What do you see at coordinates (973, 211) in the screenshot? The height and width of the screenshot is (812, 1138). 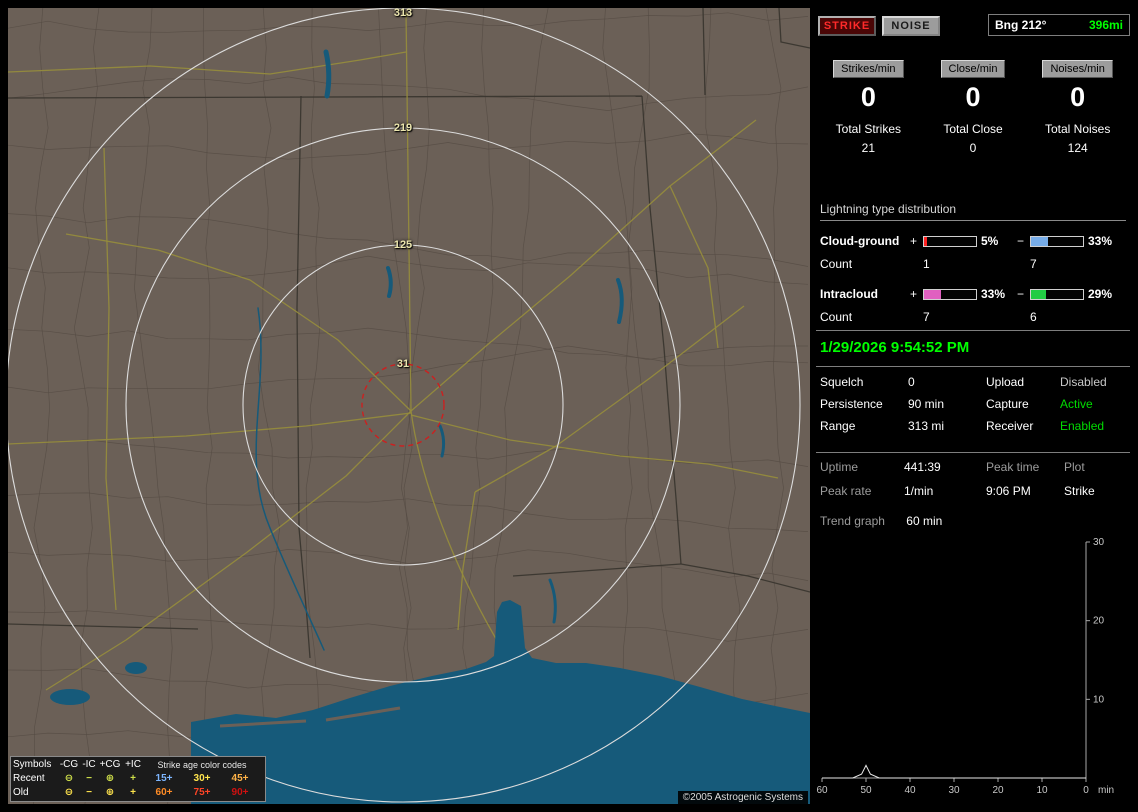 I see `distribution-title: Lightning type distribution` at bounding box center [973, 211].